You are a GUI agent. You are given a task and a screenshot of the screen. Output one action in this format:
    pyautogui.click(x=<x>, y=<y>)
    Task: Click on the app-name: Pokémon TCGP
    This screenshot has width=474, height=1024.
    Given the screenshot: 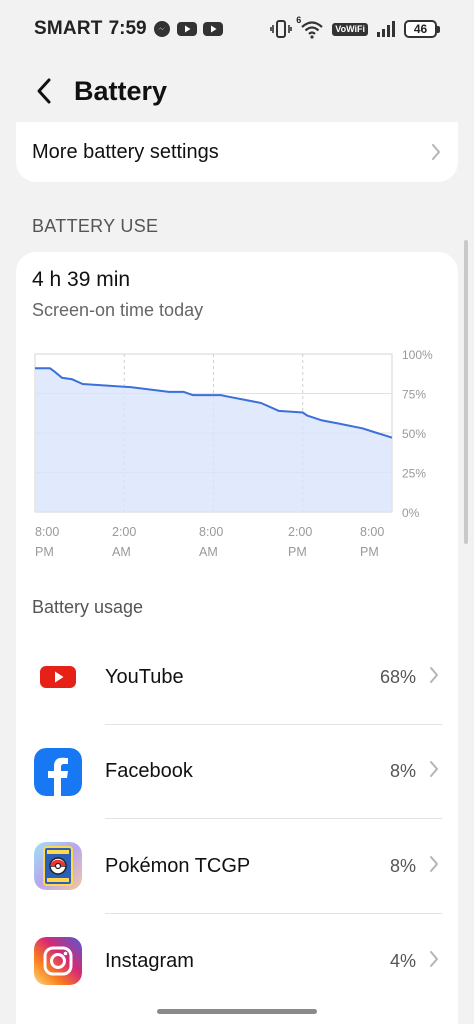 What is the action you would take?
    pyautogui.click(x=178, y=865)
    